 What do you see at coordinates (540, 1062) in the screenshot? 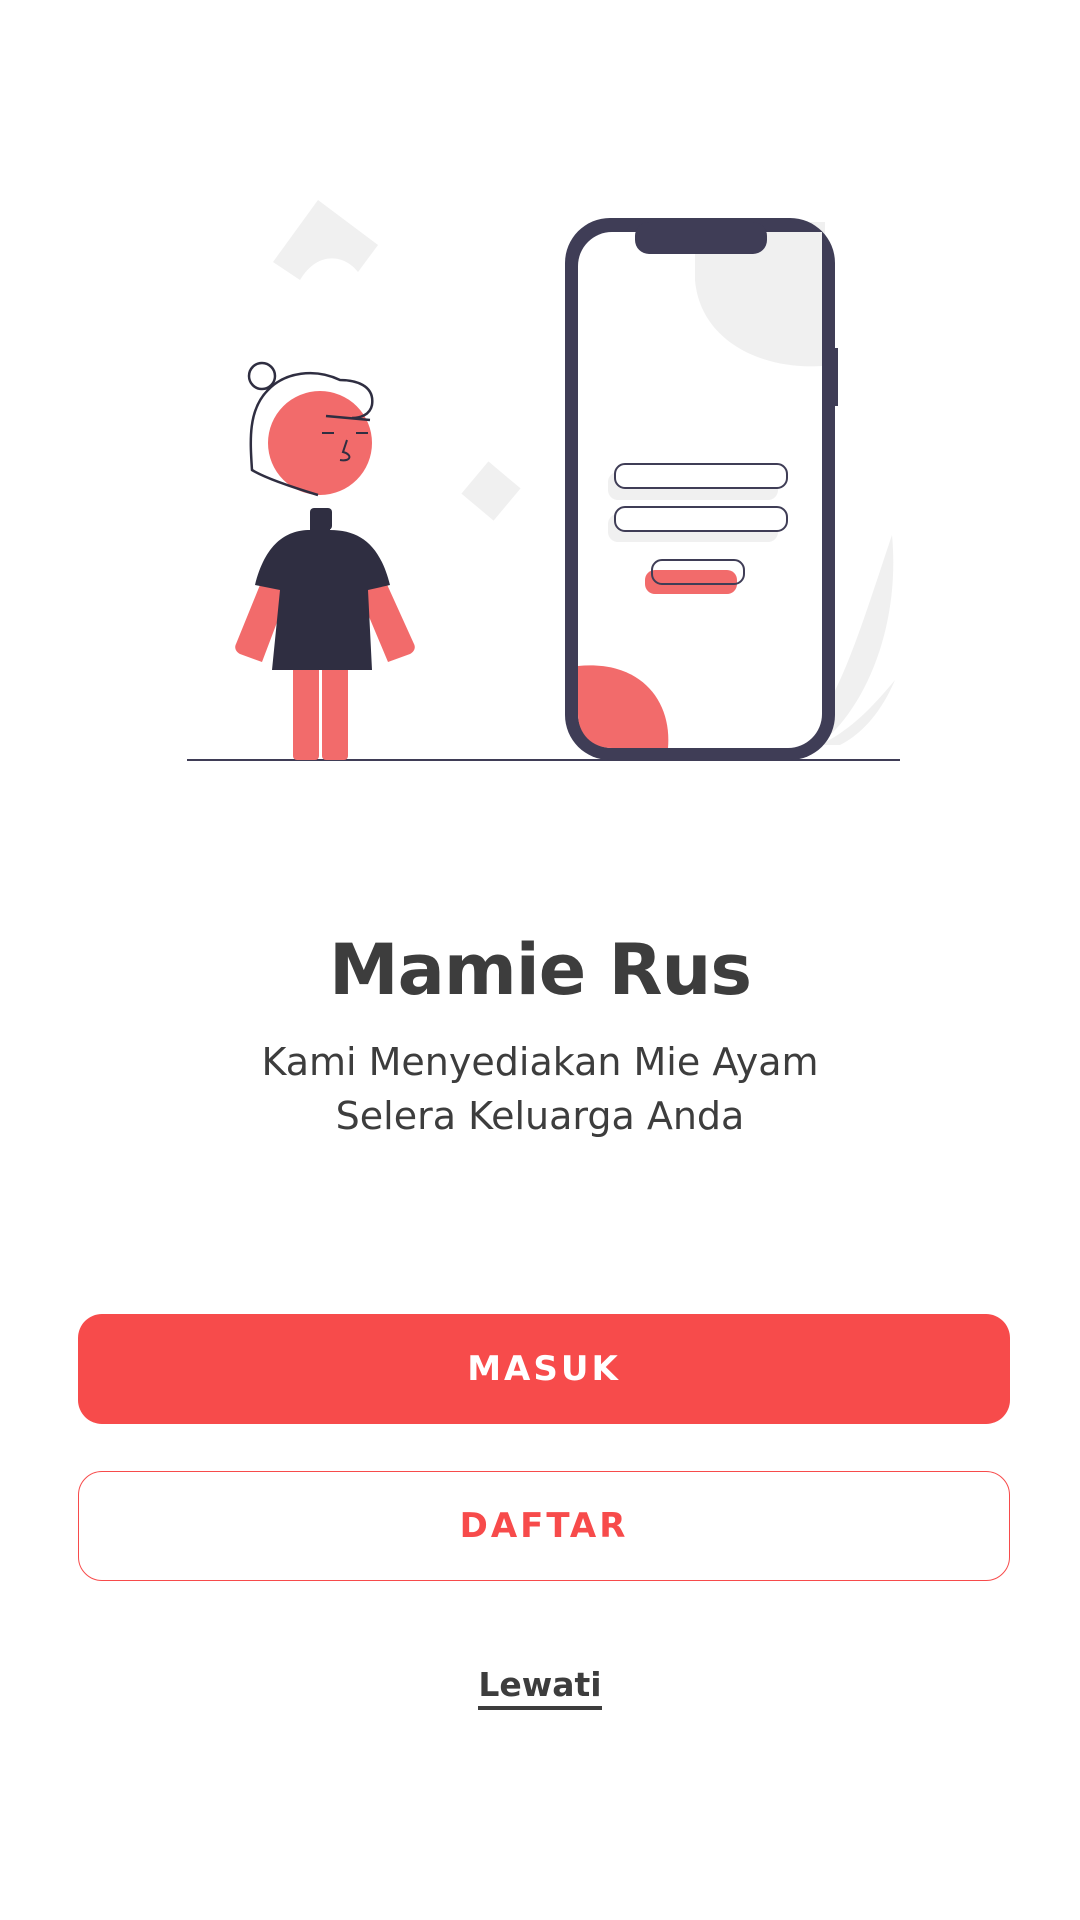
I see `tagline-line-1: Kami Menyediakan Mie Ayam` at bounding box center [540, 1062].